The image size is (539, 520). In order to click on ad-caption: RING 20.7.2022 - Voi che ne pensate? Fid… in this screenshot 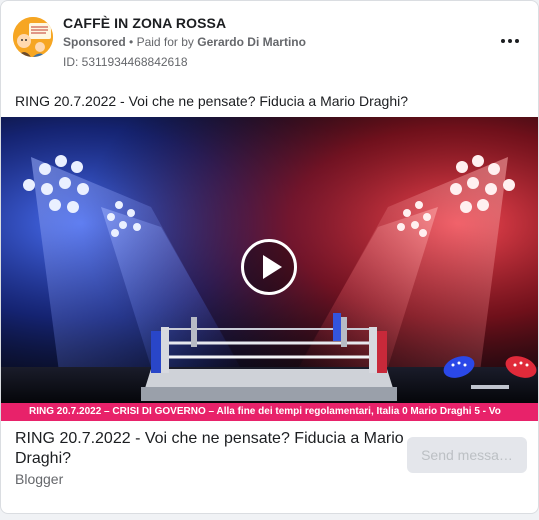, I will do `click(212, 101)`.